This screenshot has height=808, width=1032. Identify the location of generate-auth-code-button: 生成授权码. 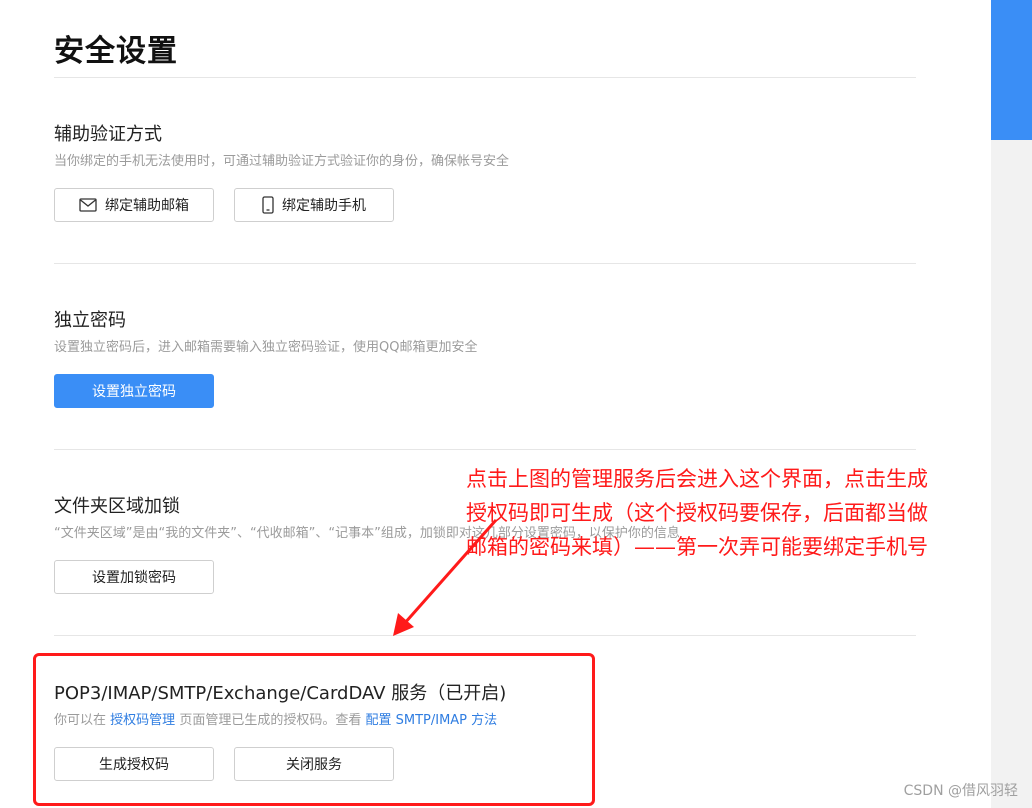
(134, 764).